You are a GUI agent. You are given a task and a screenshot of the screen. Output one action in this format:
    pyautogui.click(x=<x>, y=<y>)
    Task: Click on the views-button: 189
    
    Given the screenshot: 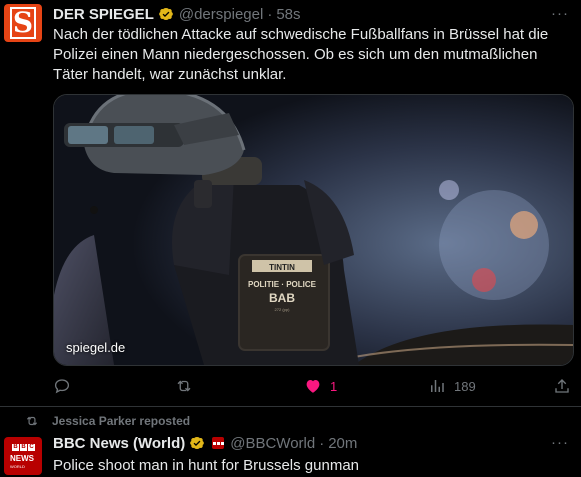 What is the action you would take?
    pyautogui.click(x=452, y=386)
    